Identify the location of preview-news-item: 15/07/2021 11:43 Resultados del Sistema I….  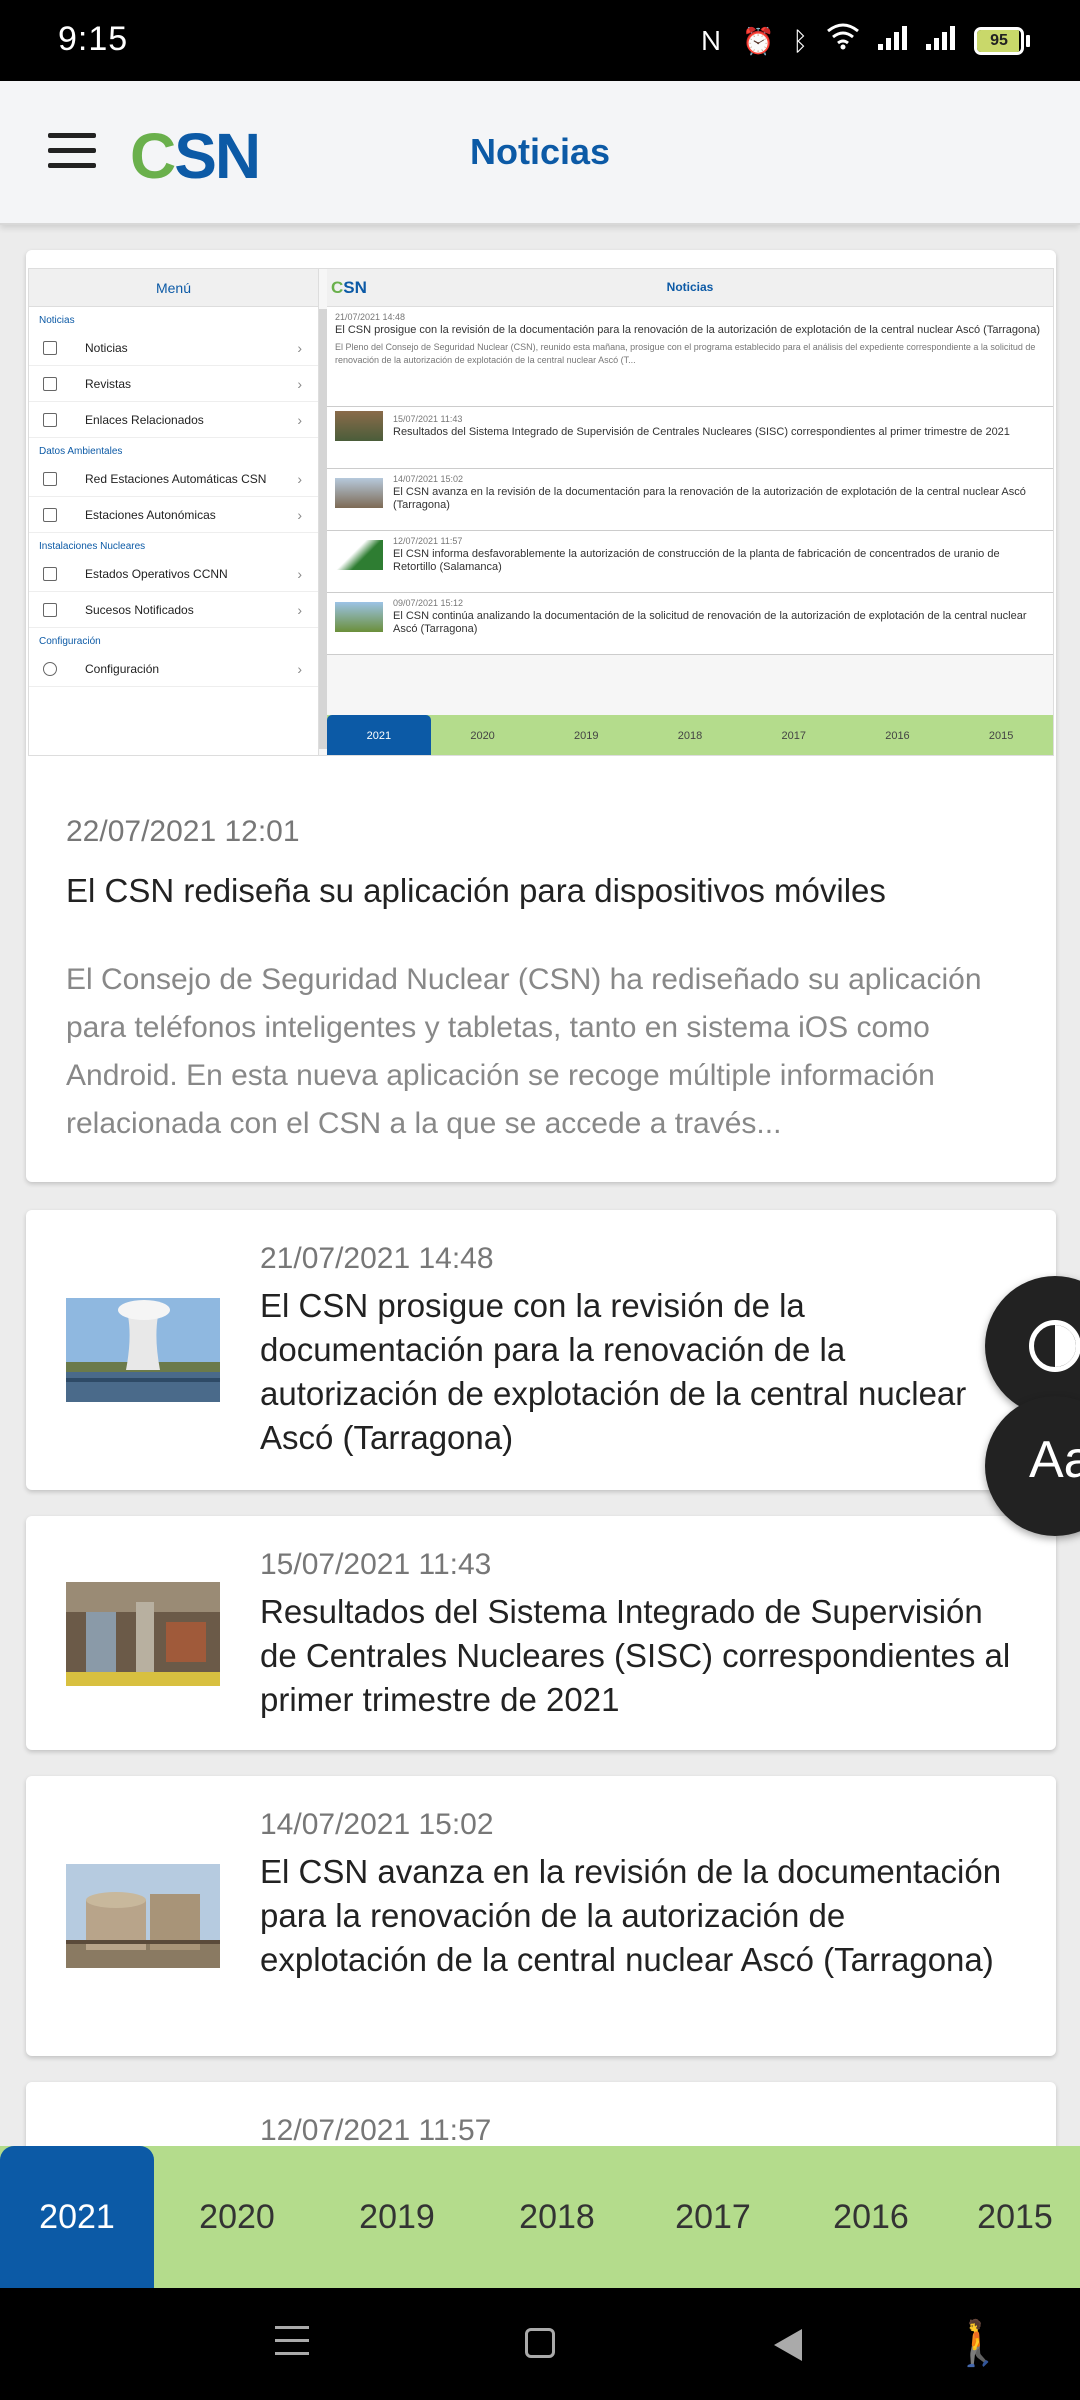
(690, 438).